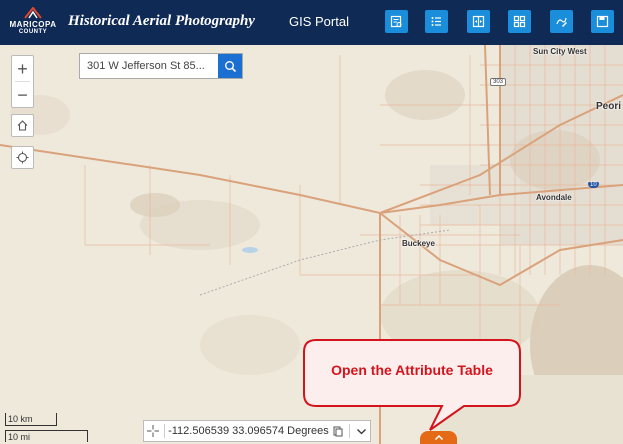 The width and height of the screenshot is (623, 444). I want to click on maricopa-county-logo: MARICOPA COUNTY, so click(33, 23).